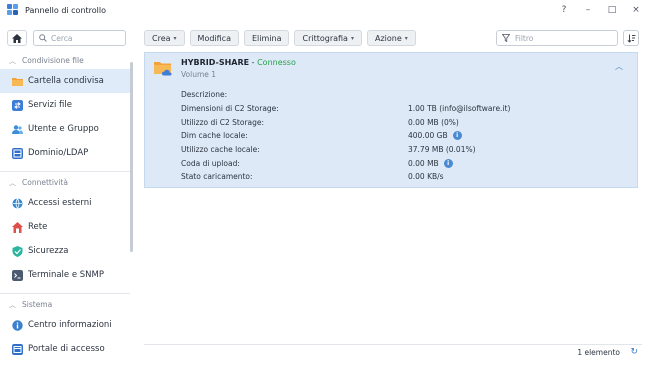 Image resolution: width=650 pixels, height=367 pixels. Describe the element at coordinates (13, 10) in the screenshot. I see `control-panel-app-icon` at that location.